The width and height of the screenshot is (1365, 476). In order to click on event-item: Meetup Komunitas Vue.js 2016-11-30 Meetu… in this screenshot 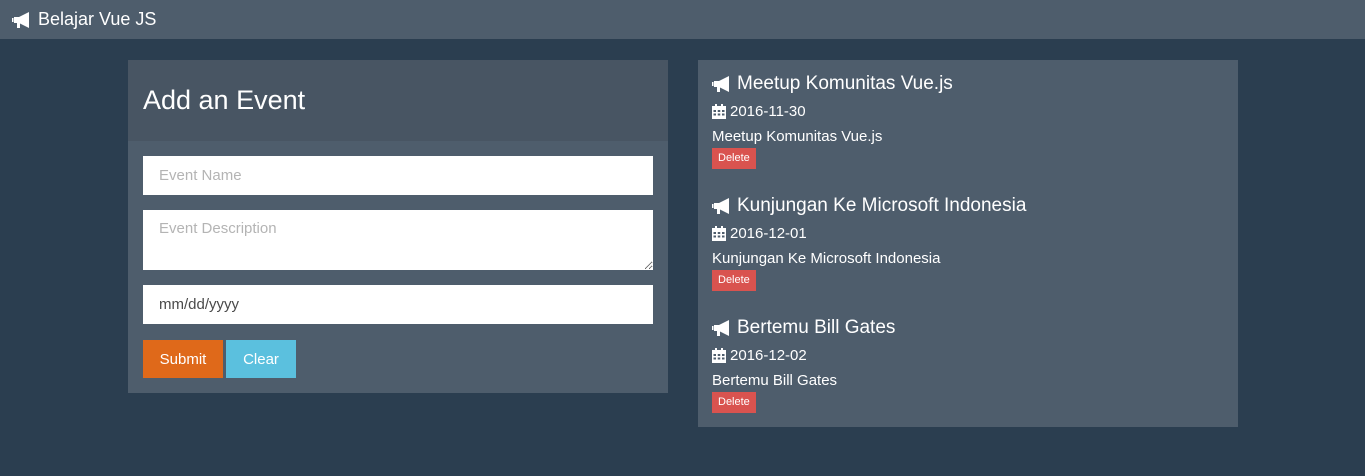, I will do `click(967, 119)`.